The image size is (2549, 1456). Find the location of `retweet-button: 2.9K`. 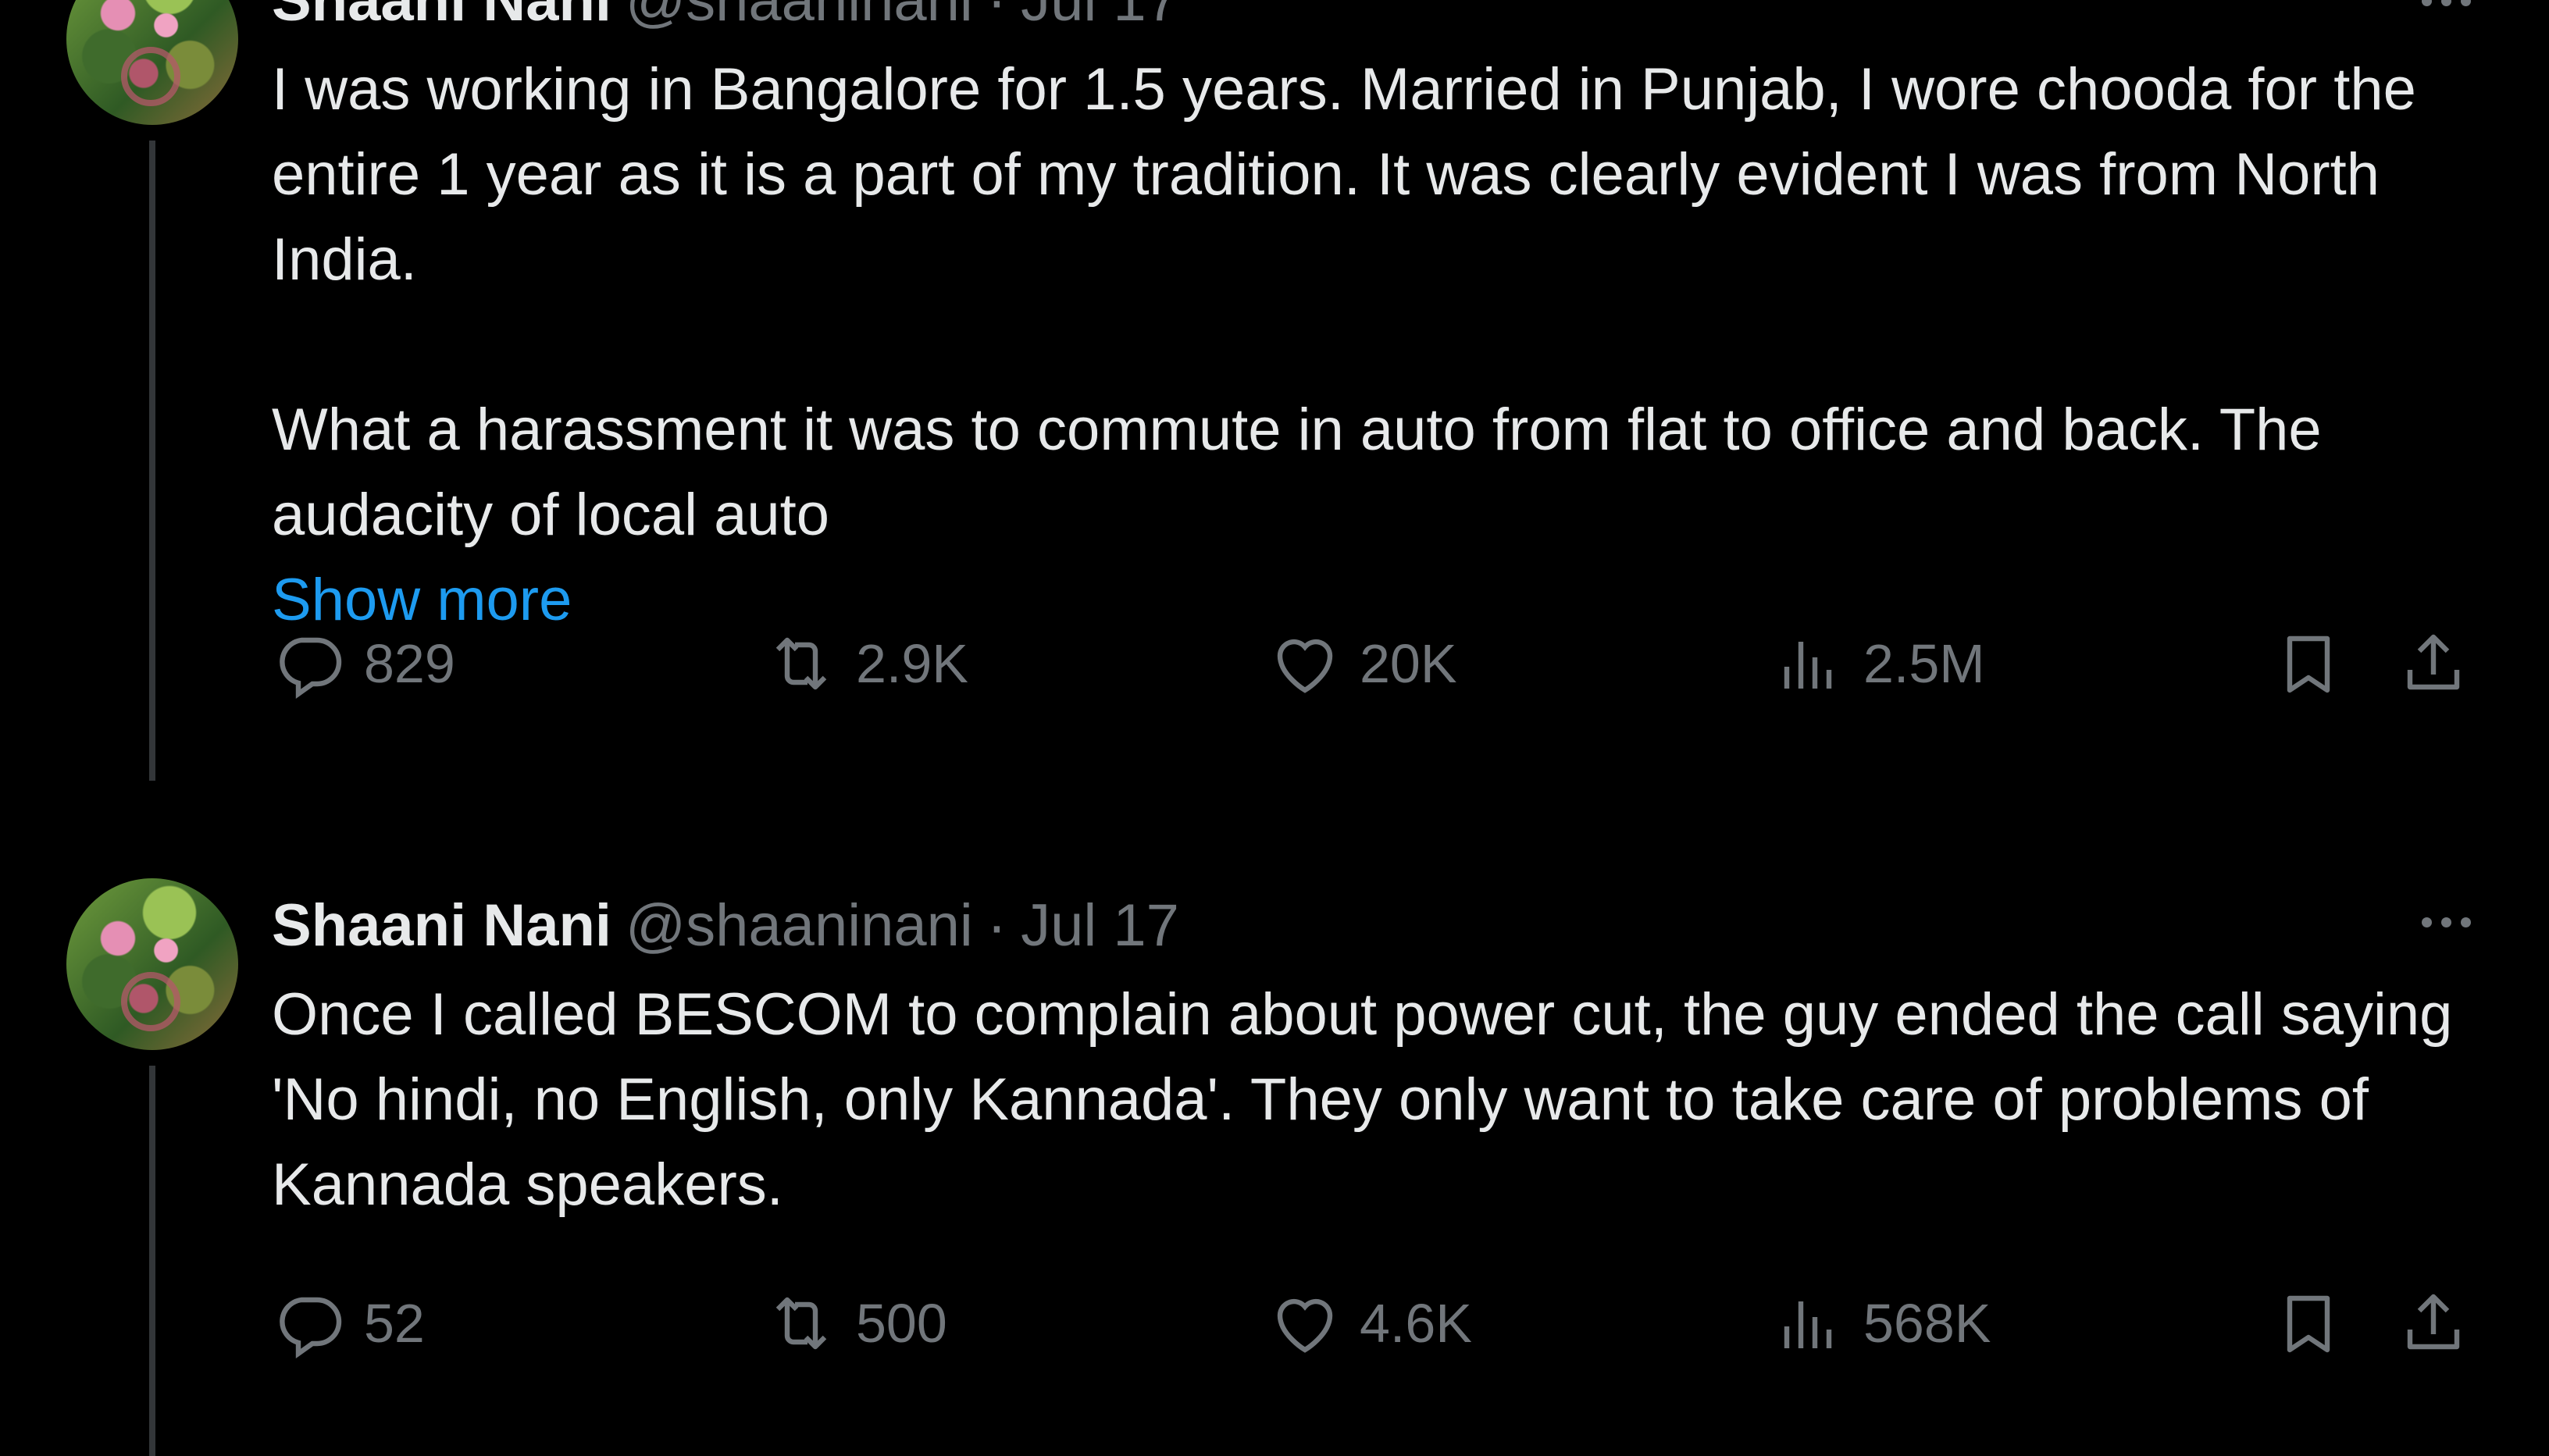

retweet-button: 2.9K is located at coordinates (866, 664).